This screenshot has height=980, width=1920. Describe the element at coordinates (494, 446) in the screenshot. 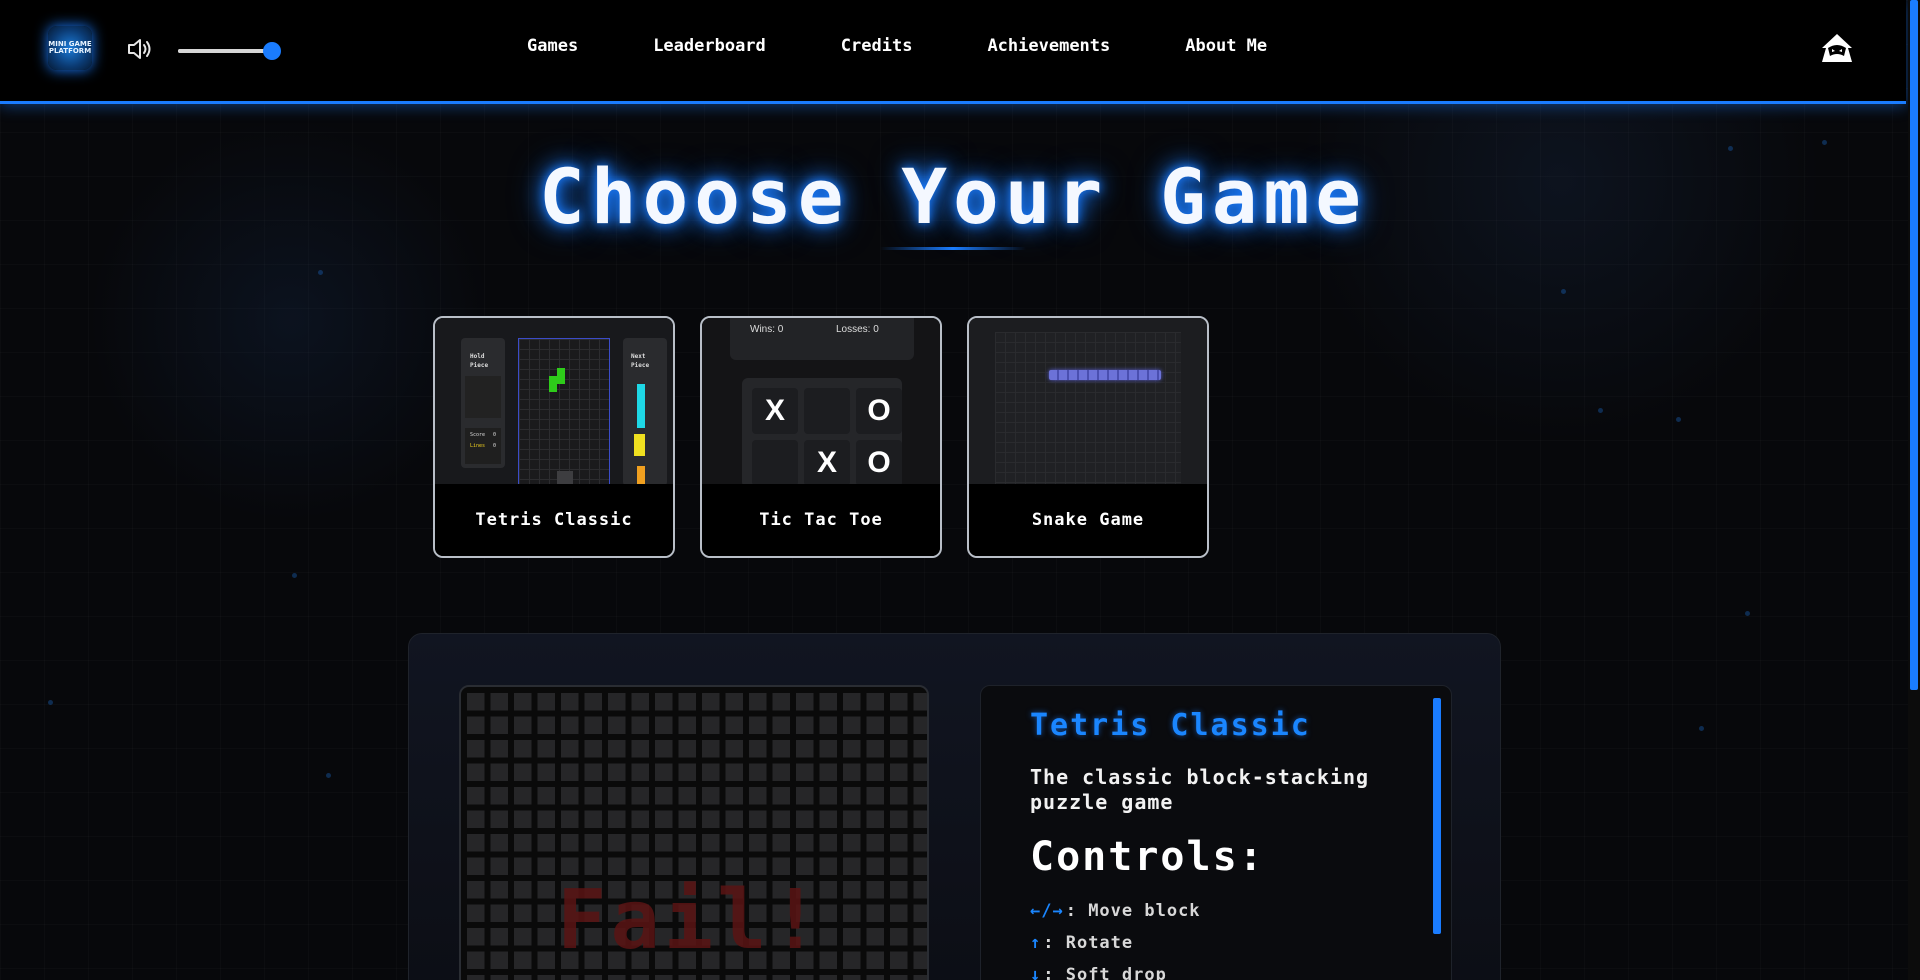

I see `lines-value: 0` at that location.